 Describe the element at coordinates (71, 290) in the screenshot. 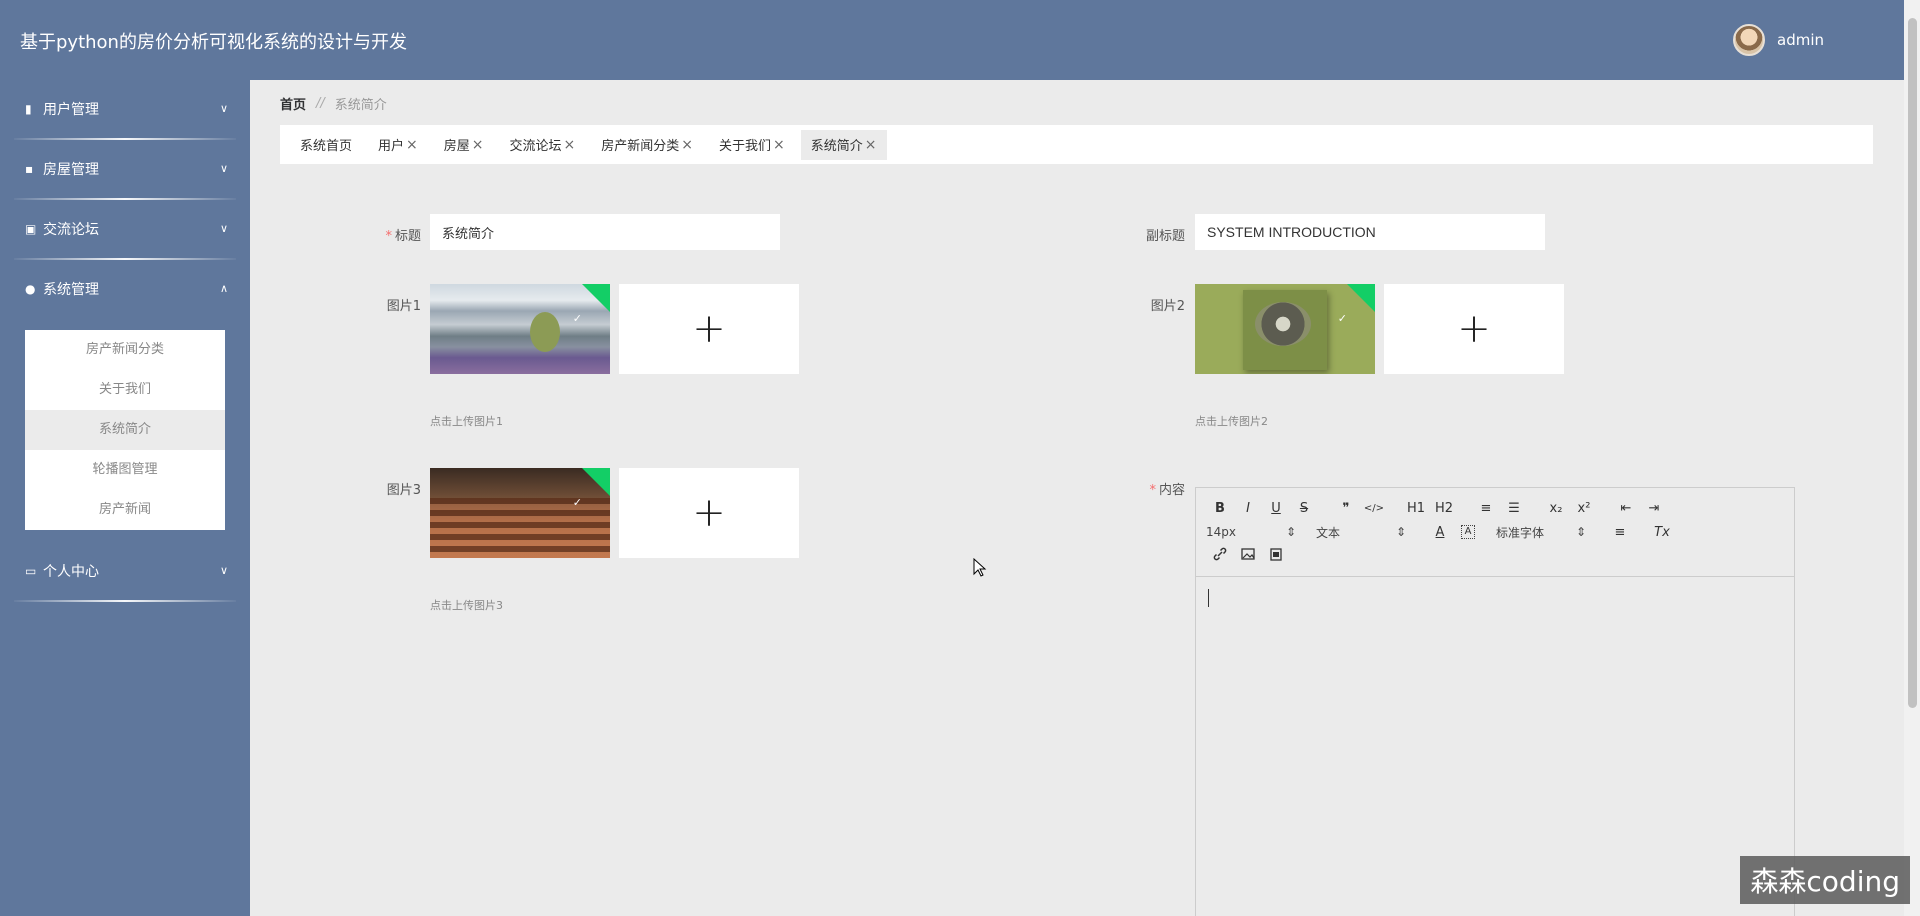

I see `menu-label: 系统管理` at that location.